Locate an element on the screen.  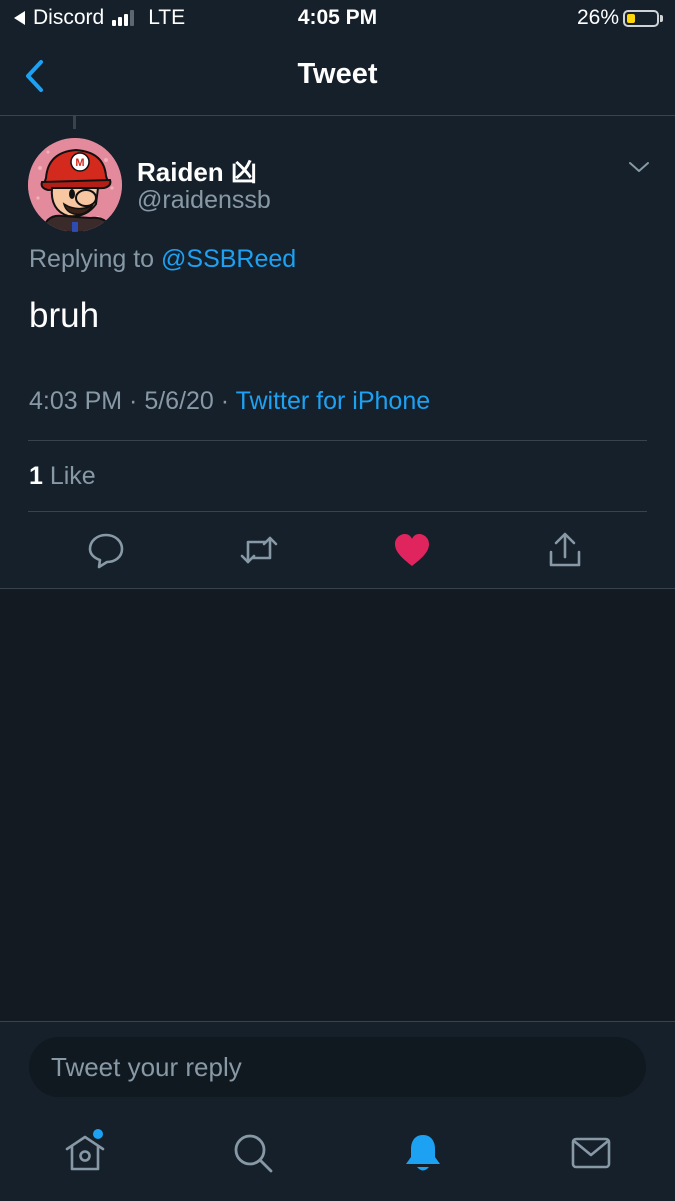
tweet-menu-button is located at coordinates (639, 167).